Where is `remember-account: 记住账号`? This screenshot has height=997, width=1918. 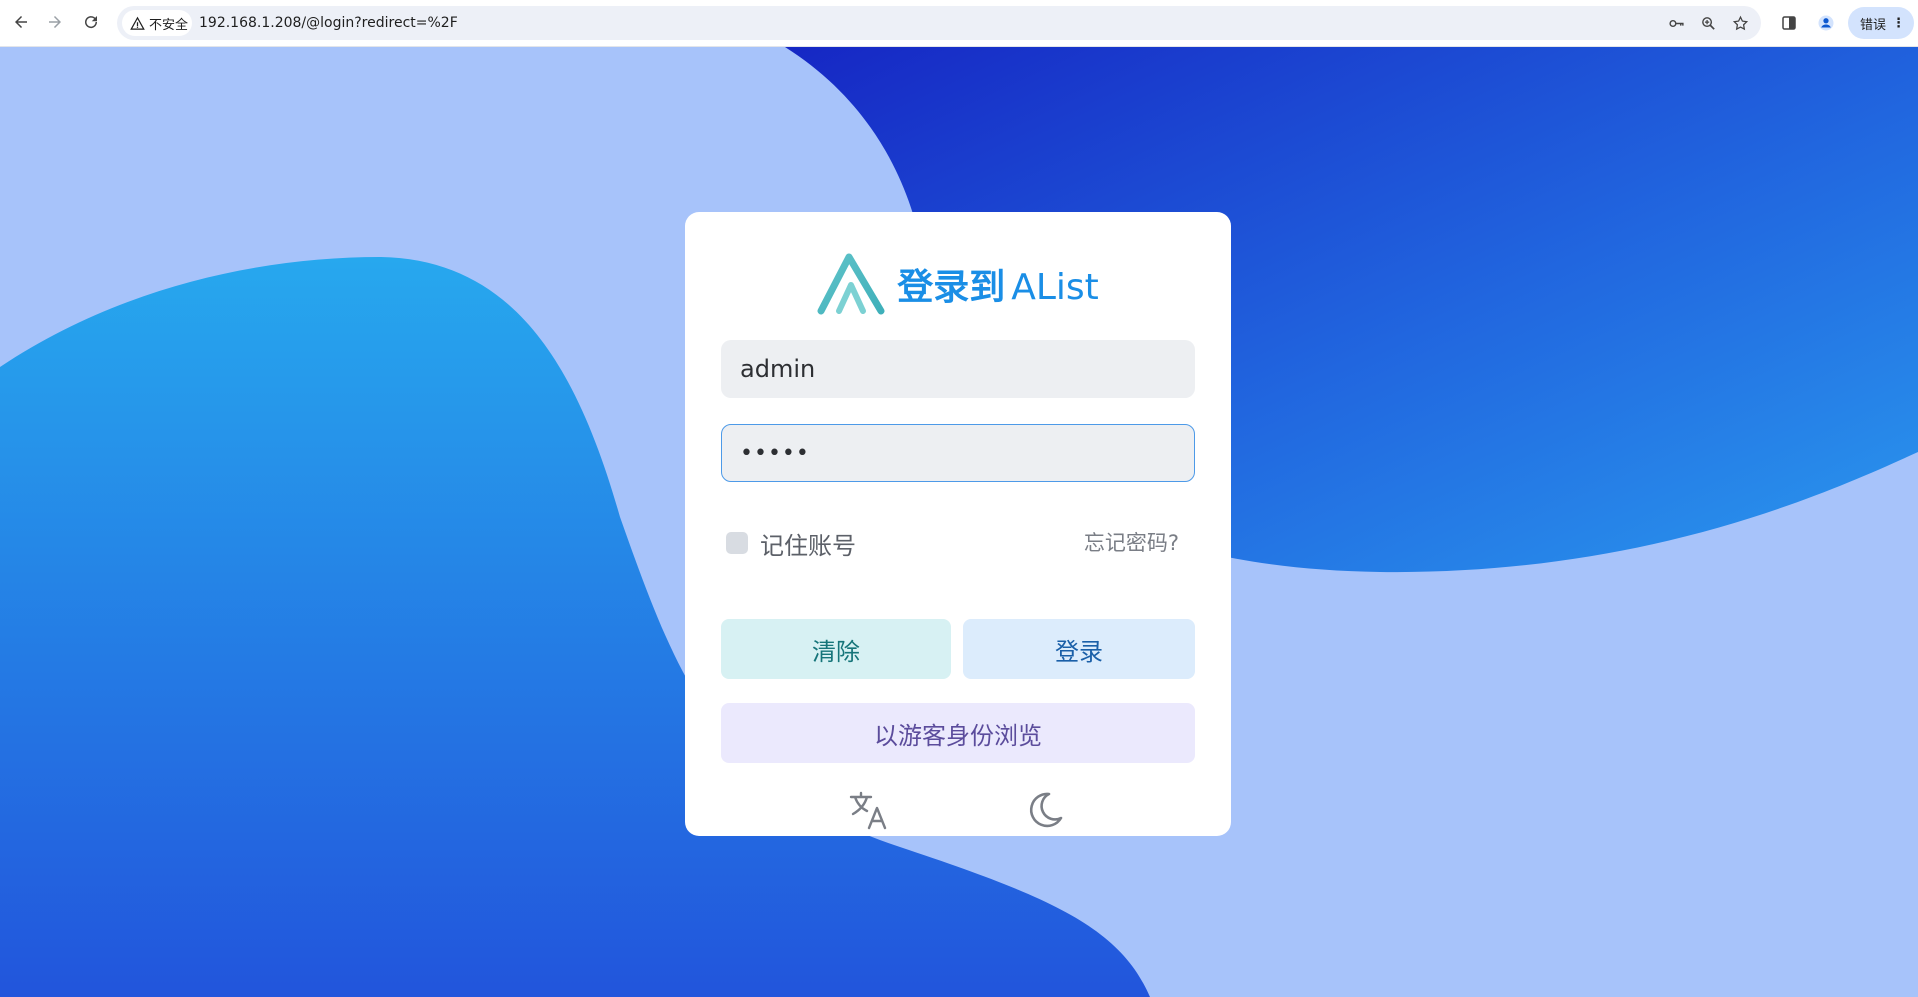 remember-account: 记住账号 is located at coordinates (791, 544).